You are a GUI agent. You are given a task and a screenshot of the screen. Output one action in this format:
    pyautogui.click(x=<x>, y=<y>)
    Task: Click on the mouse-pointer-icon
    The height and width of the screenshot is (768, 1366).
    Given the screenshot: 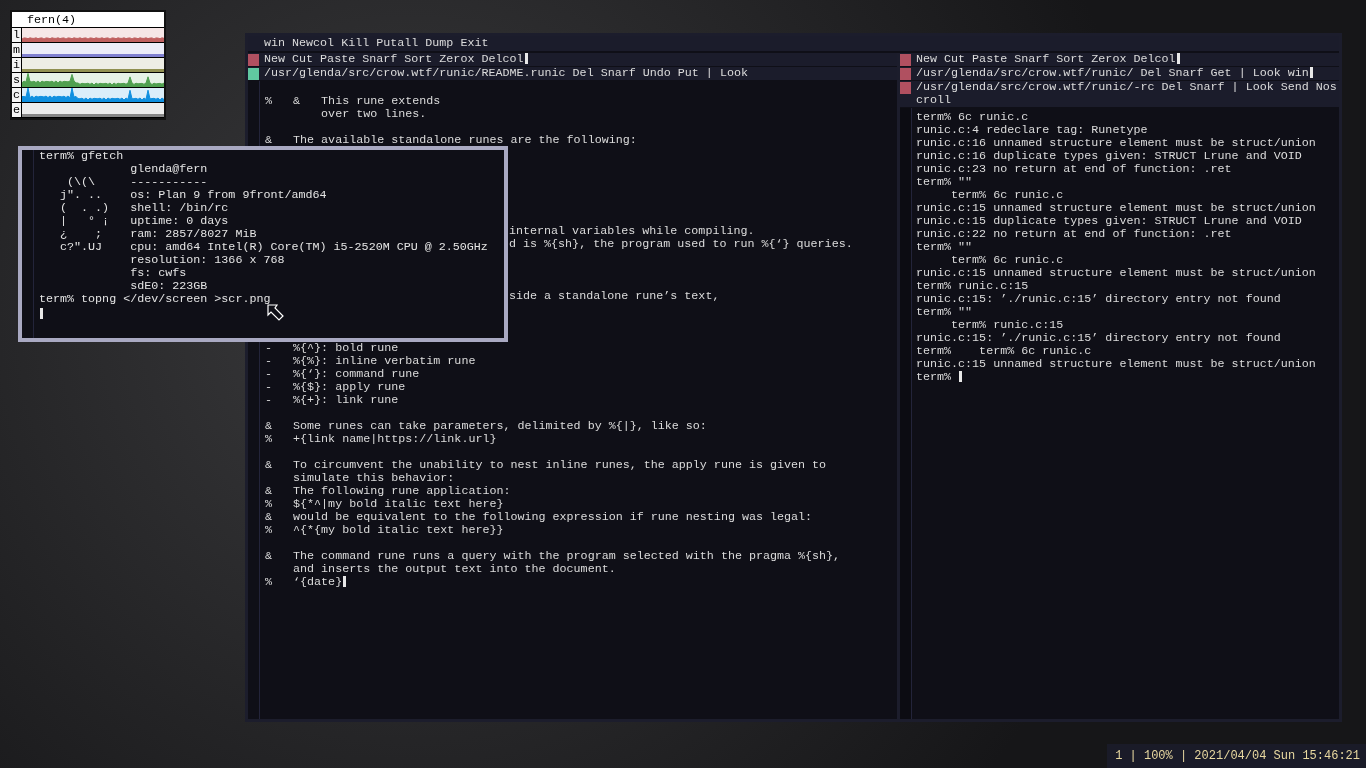 What is the action you would take?
    pyautogui.click(x=275, y=312)
    